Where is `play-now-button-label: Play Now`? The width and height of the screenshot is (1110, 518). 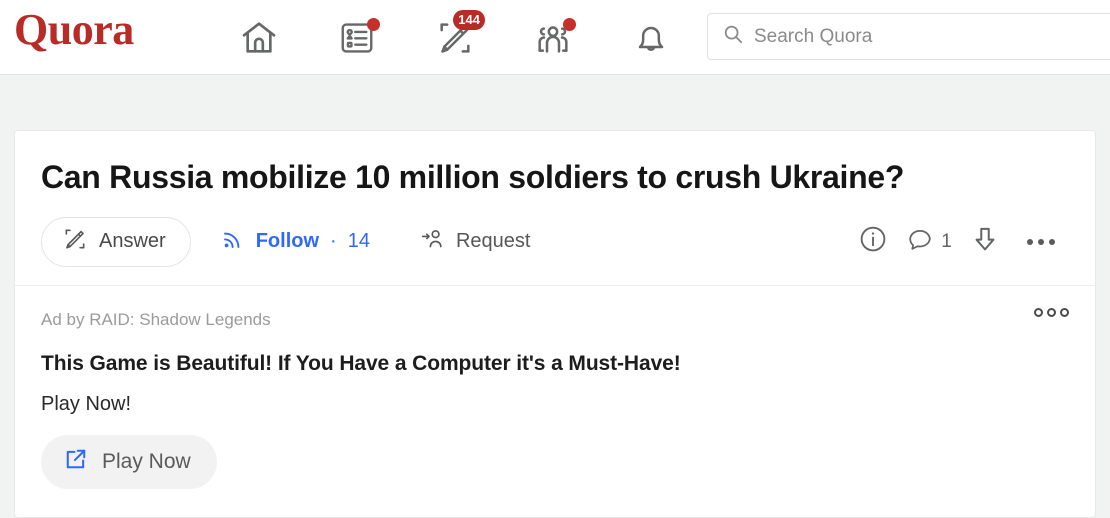
play-now-button-label: Play Now is located at coordinates (146, 461).